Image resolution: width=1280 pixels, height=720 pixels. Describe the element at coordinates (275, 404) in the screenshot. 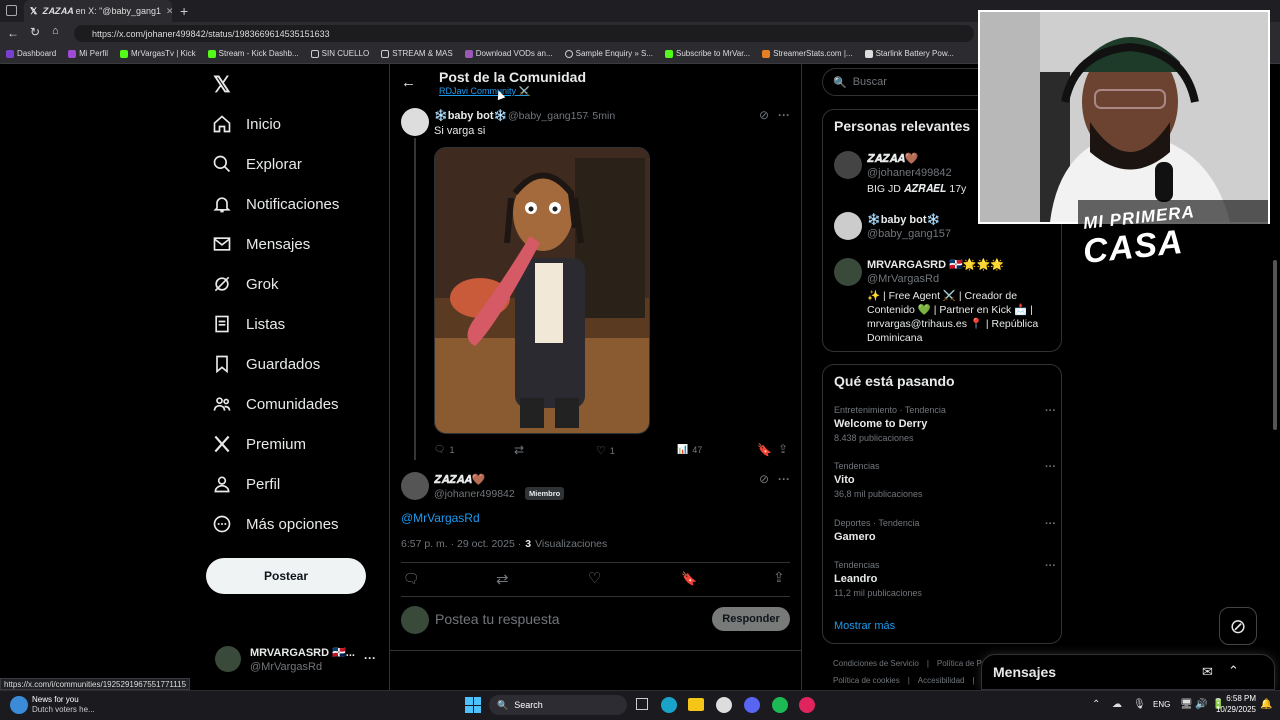

I see `nav-item-comunidades: Comunidades` at that location.